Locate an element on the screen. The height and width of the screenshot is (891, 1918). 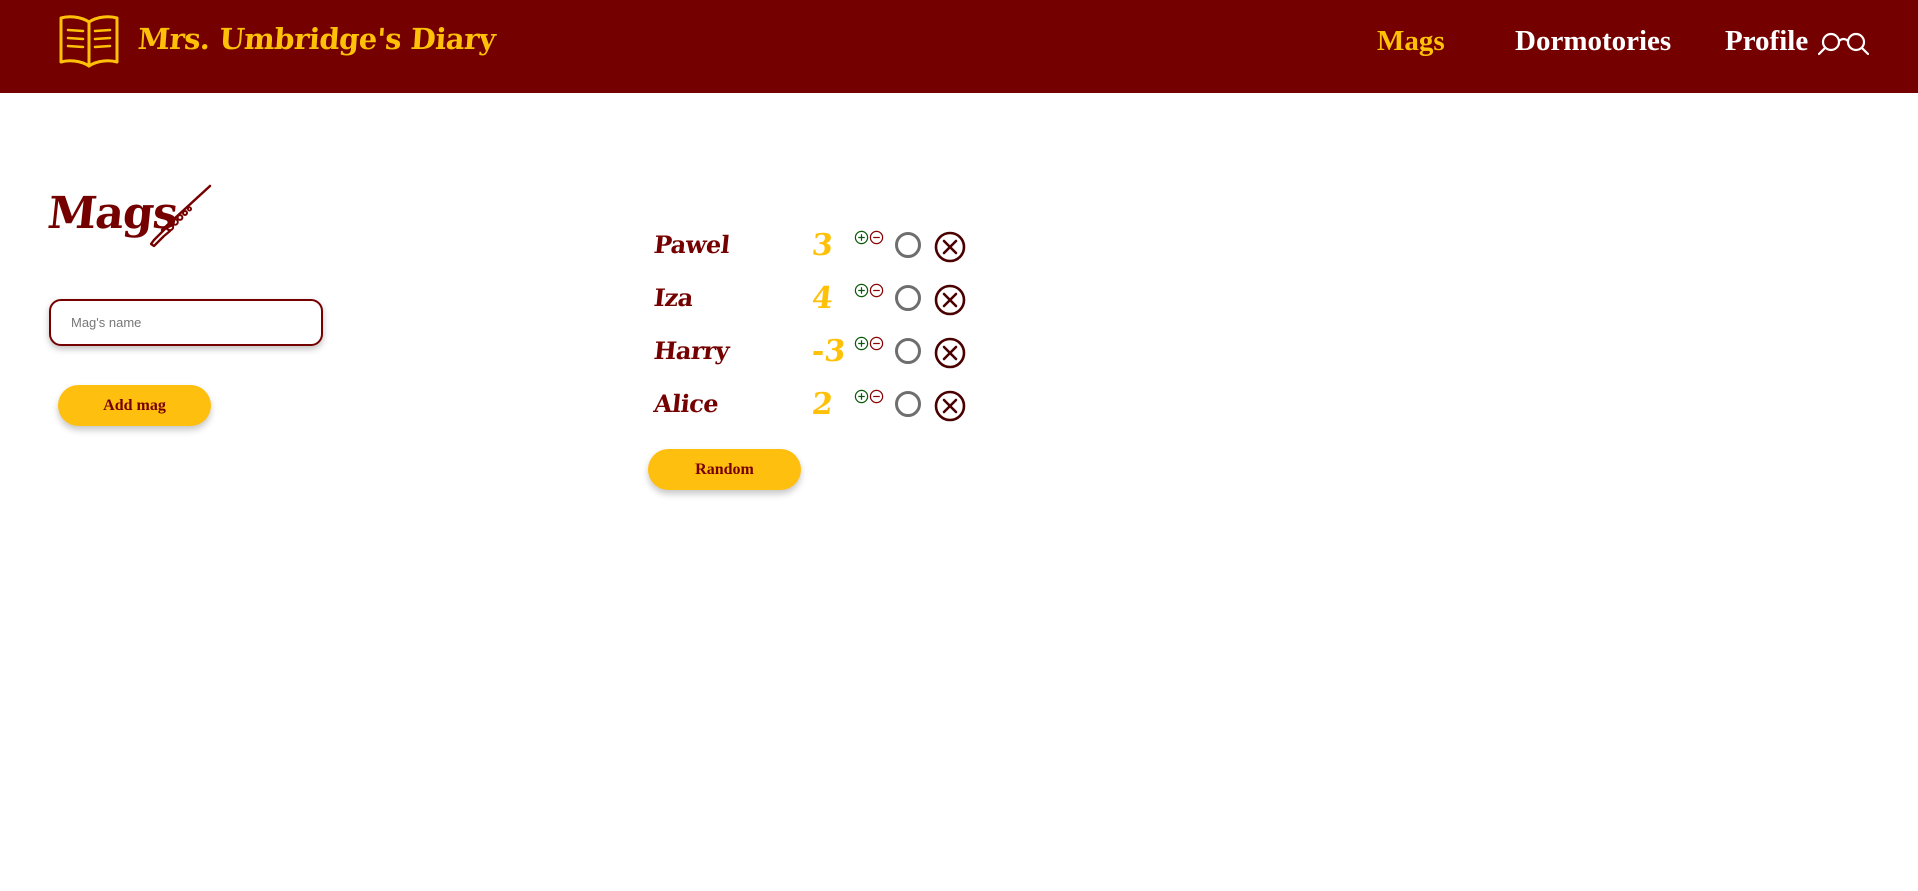
mag-score: 3 is located at coordinates (822, 245).